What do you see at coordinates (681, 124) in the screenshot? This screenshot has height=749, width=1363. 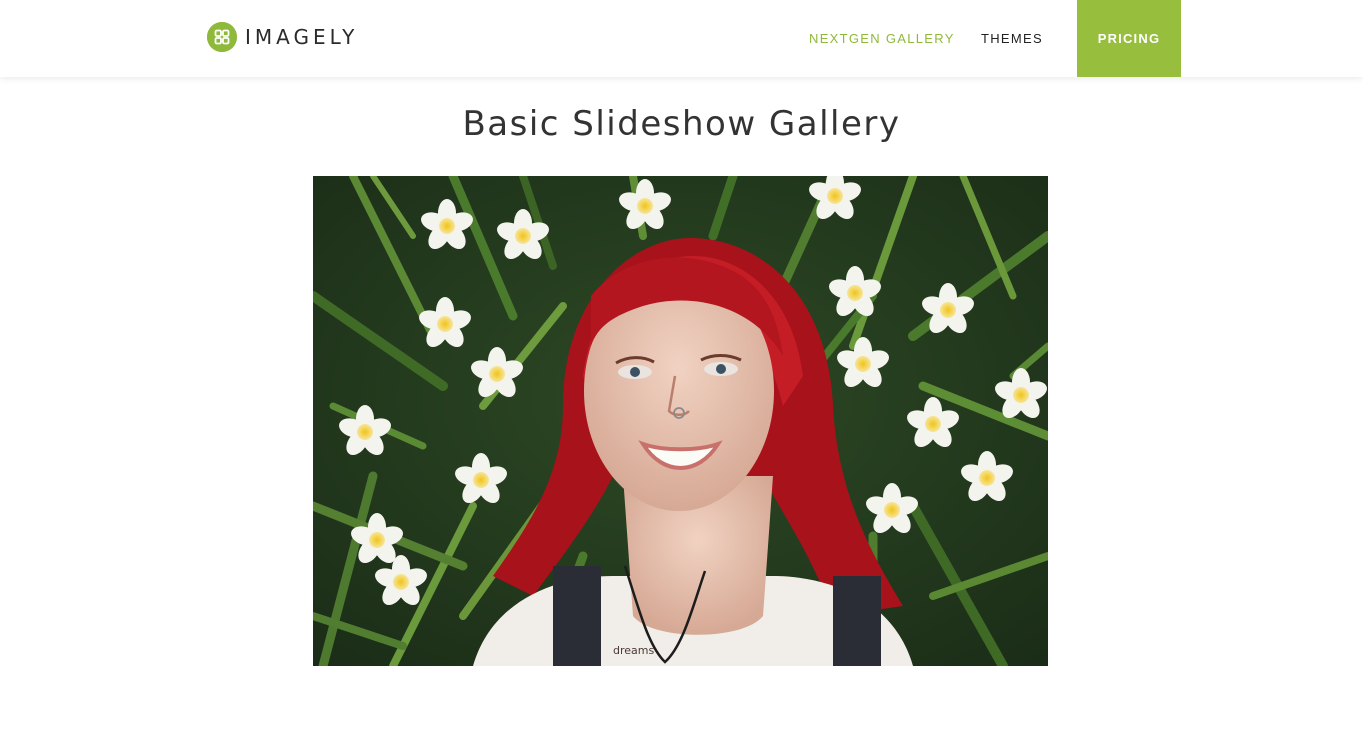 I see `page-title: Basic Slideshow Gallery` at bounding box center [681, 124].